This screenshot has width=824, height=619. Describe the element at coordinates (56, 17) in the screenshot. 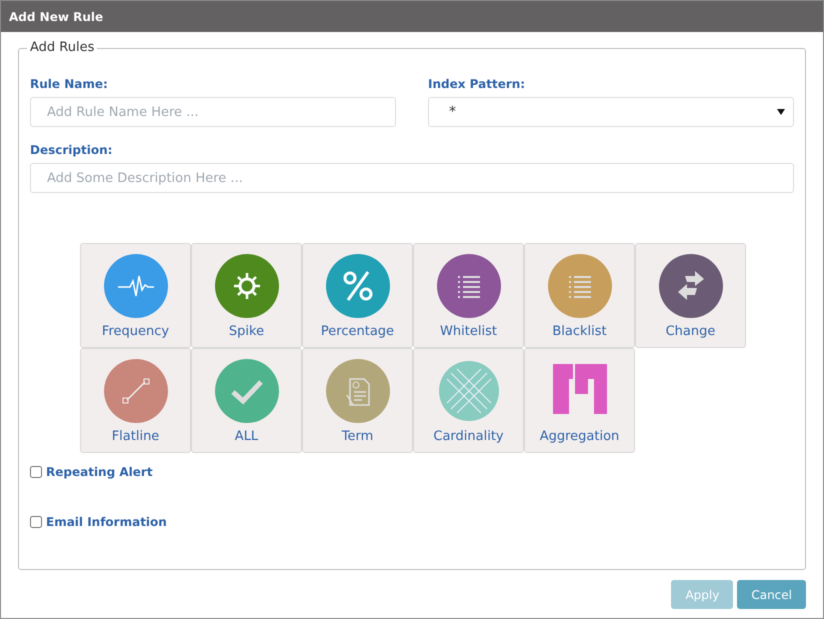

I see `window-title: Add New Rule` at that location.